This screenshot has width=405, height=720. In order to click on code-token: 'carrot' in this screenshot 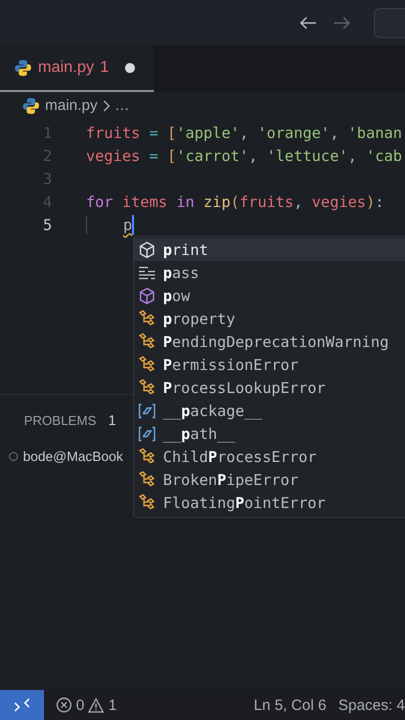, I will do `click(212, 155)`.